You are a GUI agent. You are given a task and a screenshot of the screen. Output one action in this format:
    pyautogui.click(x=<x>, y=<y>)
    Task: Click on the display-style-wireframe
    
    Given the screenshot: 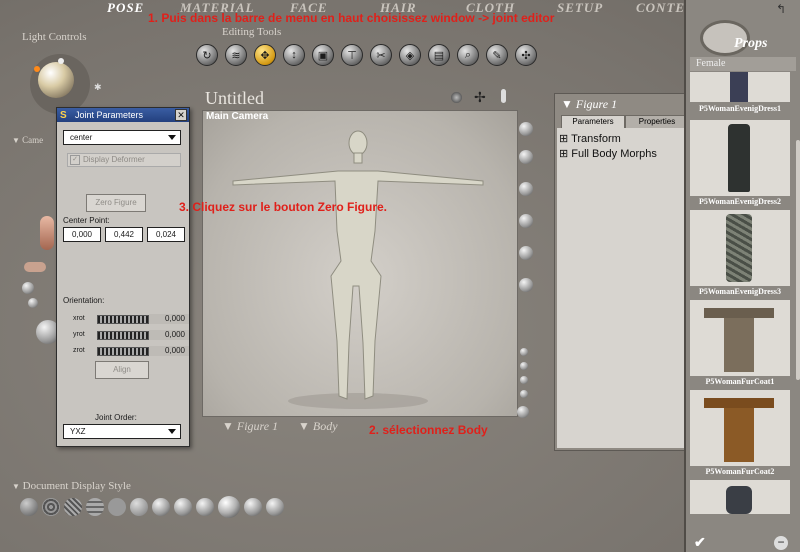 What is the action you would take?
    pyautogui.click(x=73, y=507)
    